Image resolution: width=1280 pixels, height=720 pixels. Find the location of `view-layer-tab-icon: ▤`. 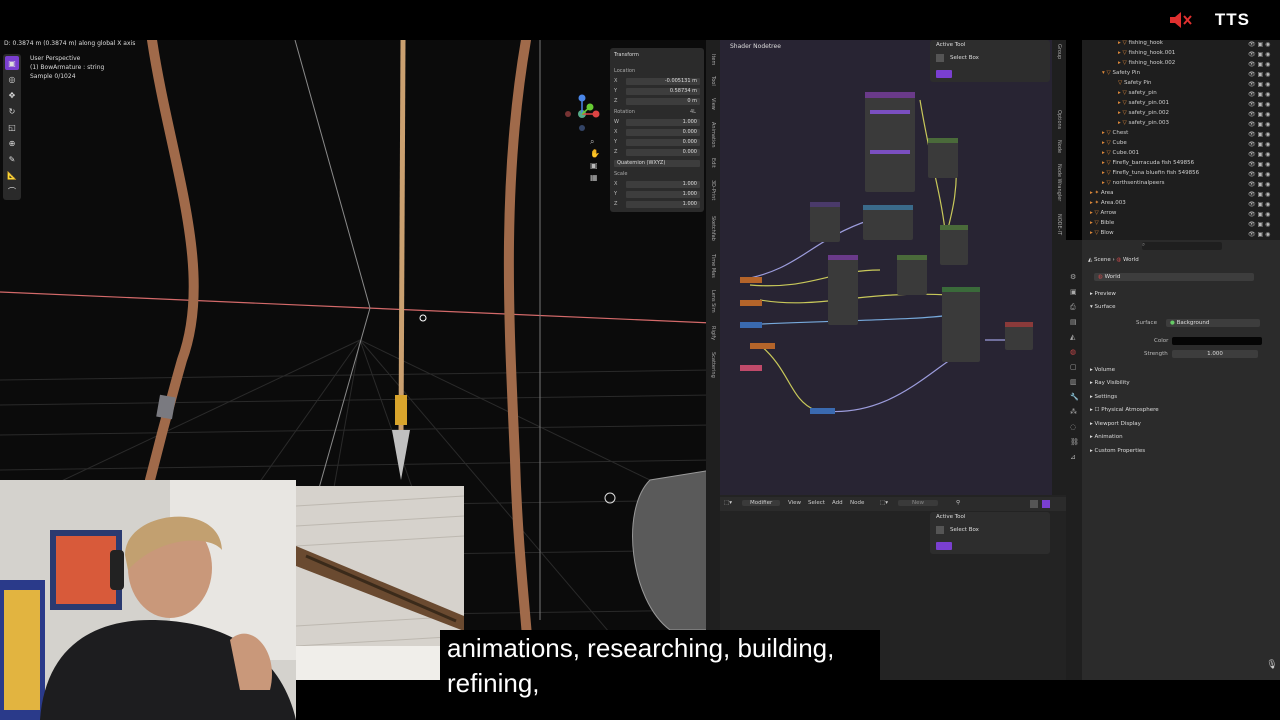

view-layer-tab-icon: ▤ is located at coordinates (1074, 322).